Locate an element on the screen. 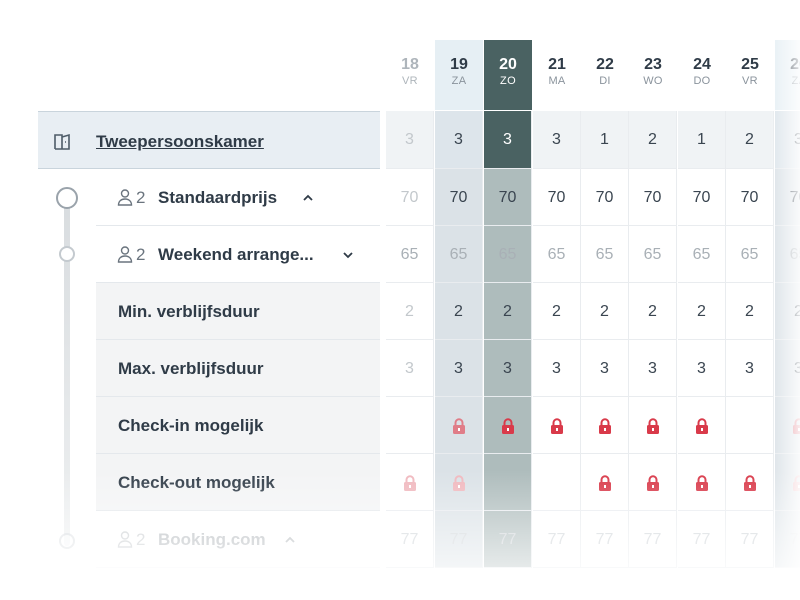 The width and height of the screenshot is (800, 600). room-row: Tweepersoonskamer is located at coordinates (209, 140).